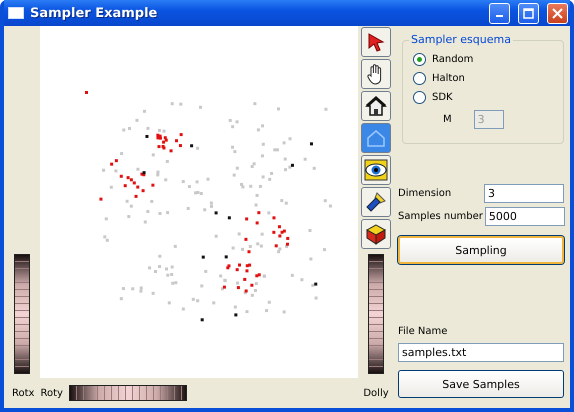 The image size is (574, 412). Describe the element at coordinates (94, 13) in the screenshot. I see `window-title: Sampler Example` at that location.